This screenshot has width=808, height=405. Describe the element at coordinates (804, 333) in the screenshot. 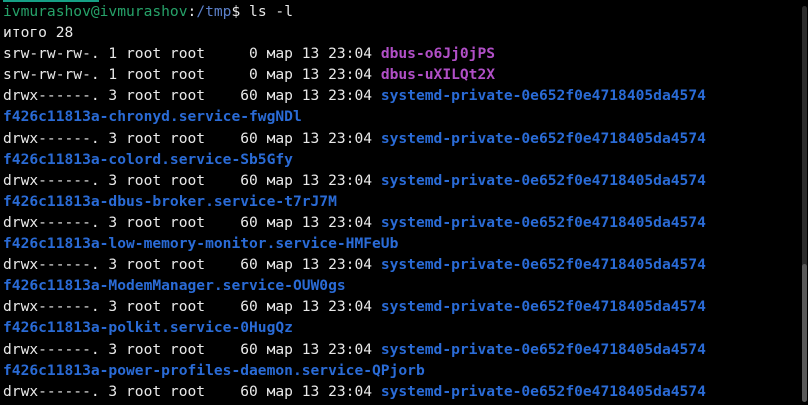

I see `scrollbar-thumb` at that location.